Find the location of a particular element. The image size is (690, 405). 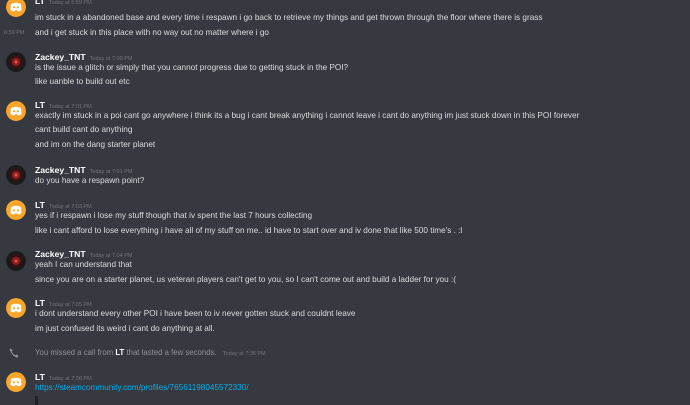

message-timestamp: Today at 7:36 PM is located at coordinates (70, 379).